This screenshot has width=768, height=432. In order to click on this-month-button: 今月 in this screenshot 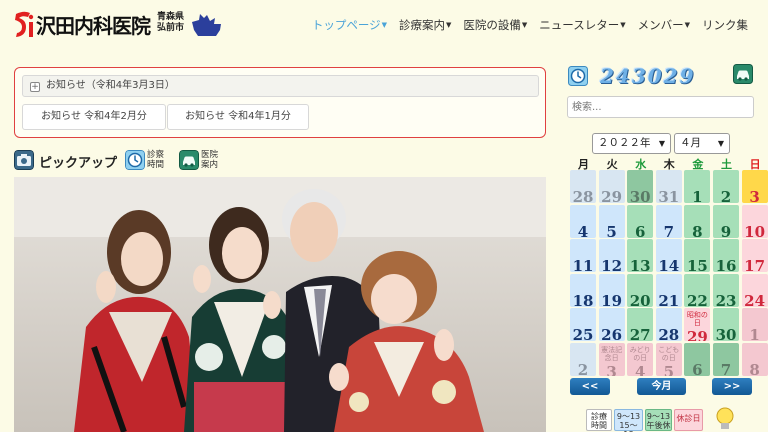, I will do `click(661, 386)`.